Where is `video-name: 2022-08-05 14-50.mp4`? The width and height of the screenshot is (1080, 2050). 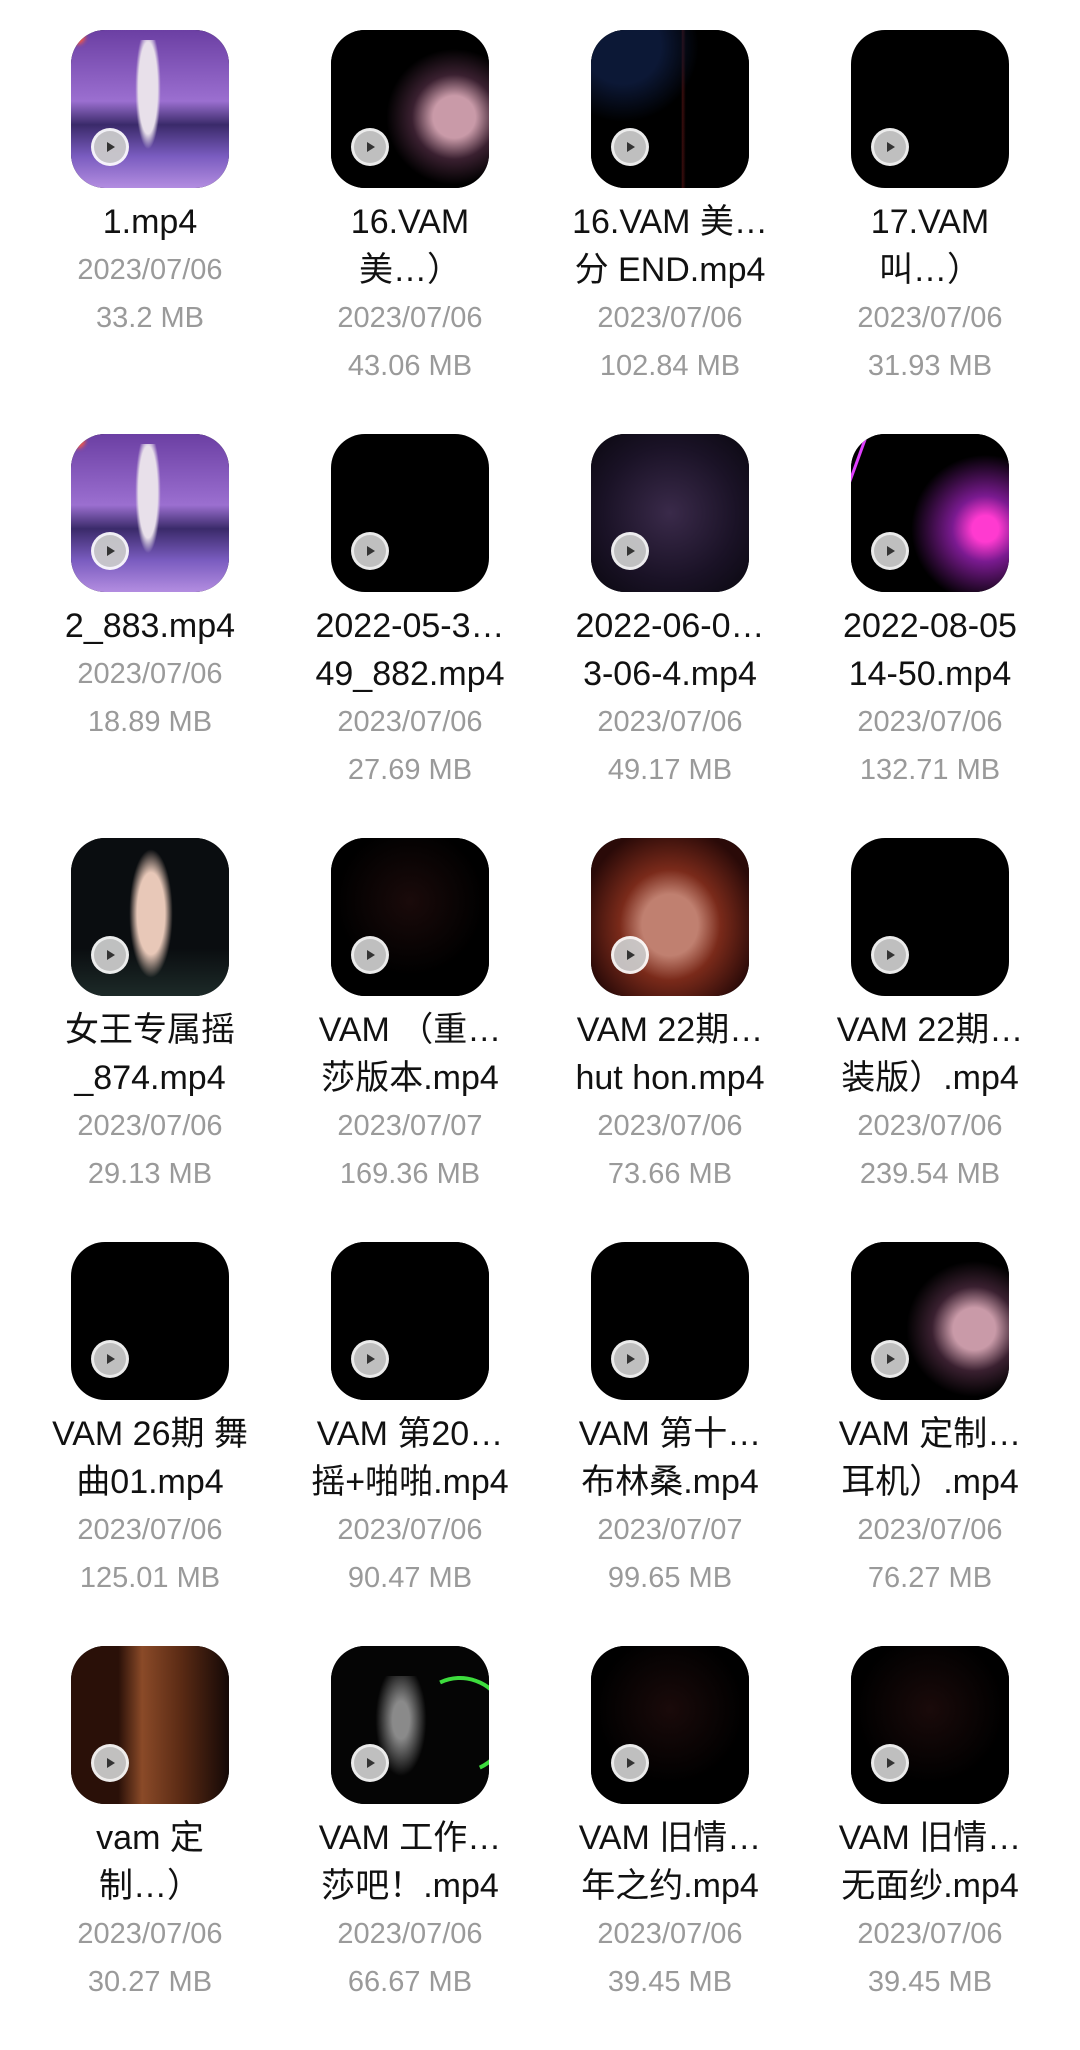
video-name: 2022-08-05 14-50.mp4 is located at coordinates (930, 650).